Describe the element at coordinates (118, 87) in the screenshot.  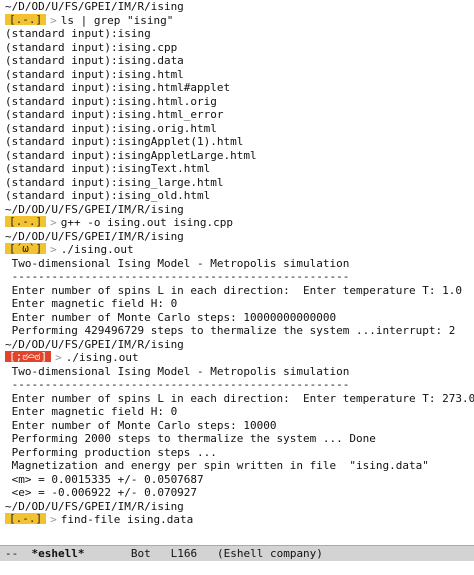
I see `output-line: (standard input):ising.html#applet` at that location.